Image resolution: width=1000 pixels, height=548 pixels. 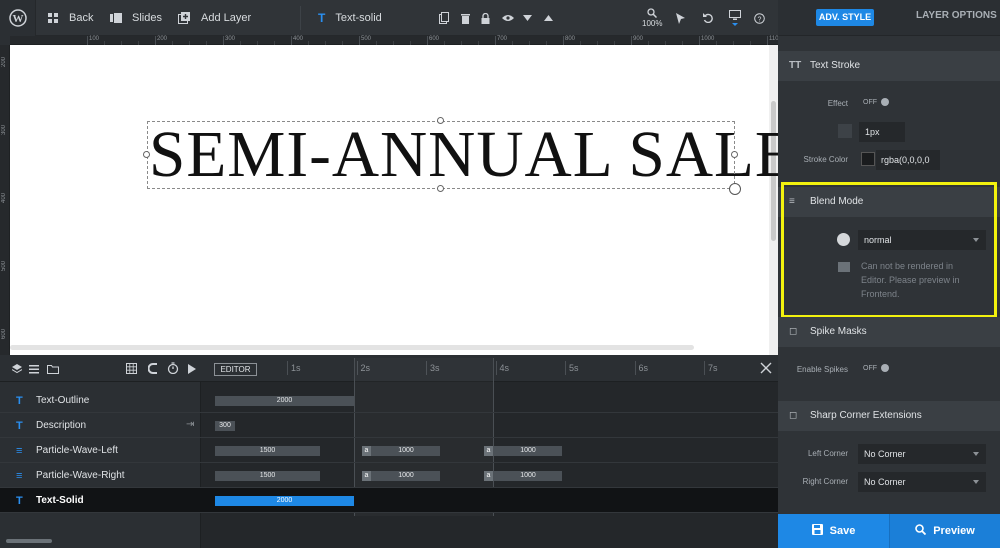 I want to click on folder-icon, so click(x=53, y=369).